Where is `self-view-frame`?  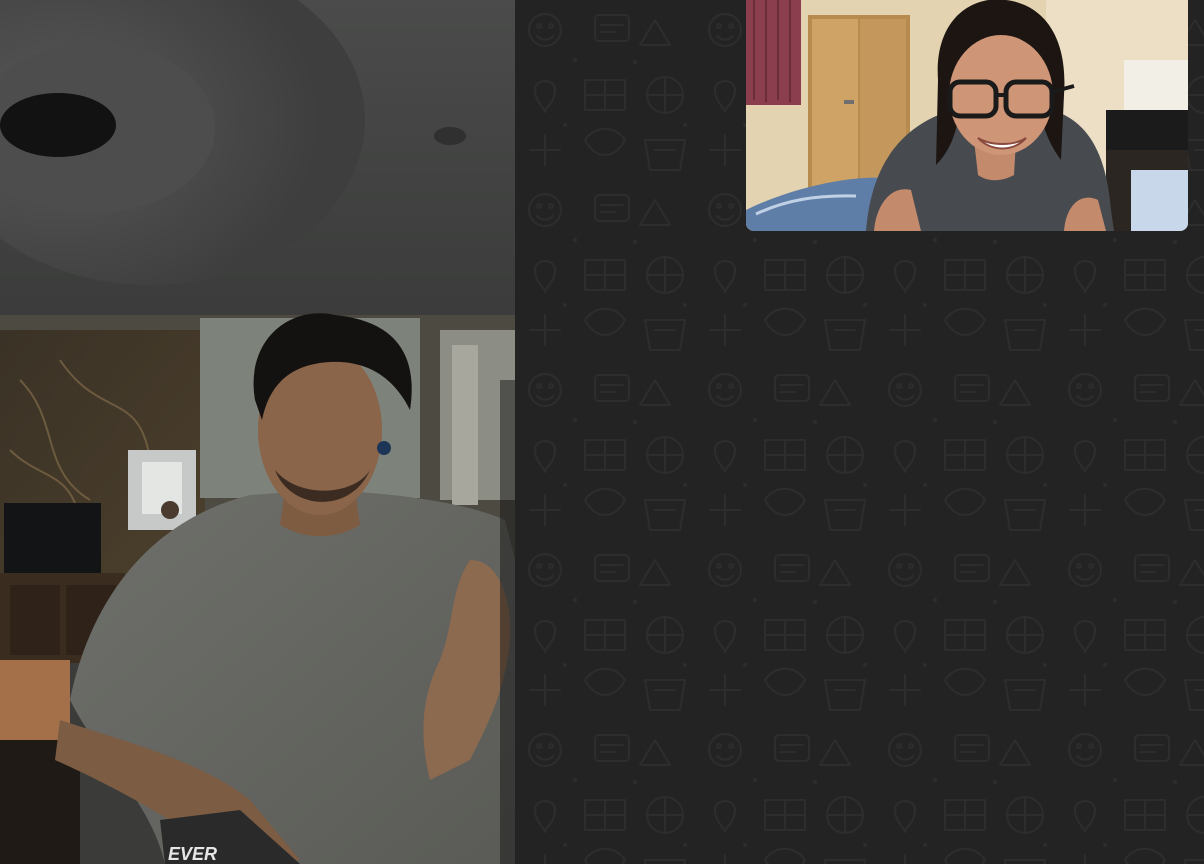
self-view-frame is located at coordinates (967, 115).